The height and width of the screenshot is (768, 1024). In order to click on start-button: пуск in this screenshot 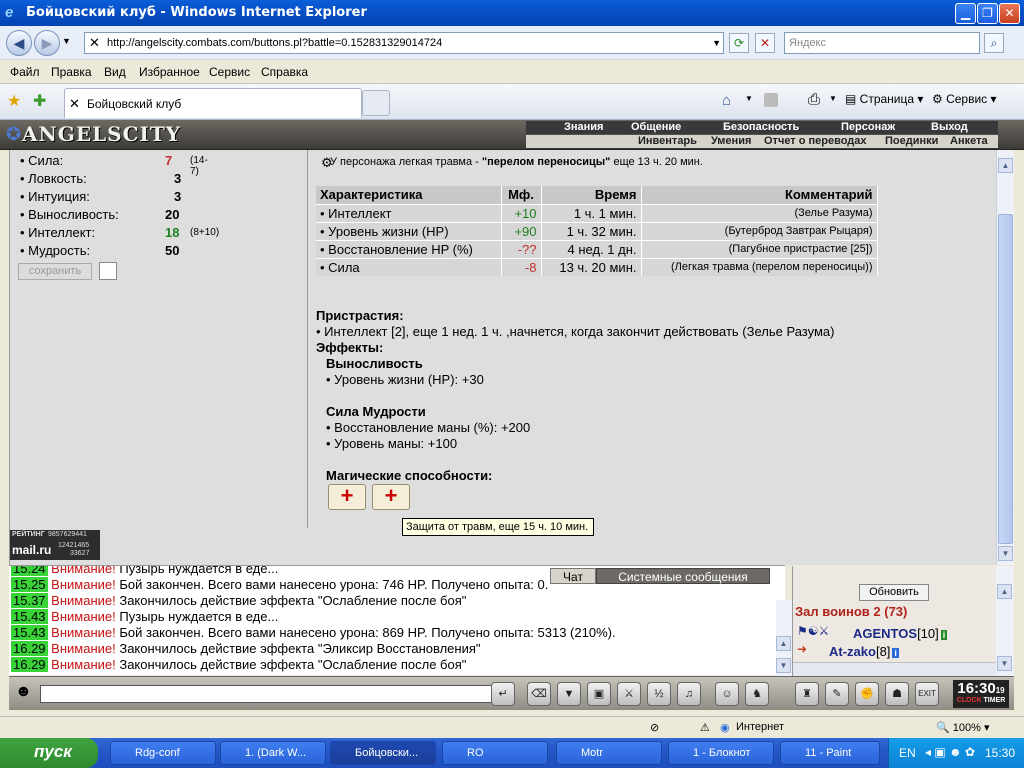, I will do `click(49, 753)`.